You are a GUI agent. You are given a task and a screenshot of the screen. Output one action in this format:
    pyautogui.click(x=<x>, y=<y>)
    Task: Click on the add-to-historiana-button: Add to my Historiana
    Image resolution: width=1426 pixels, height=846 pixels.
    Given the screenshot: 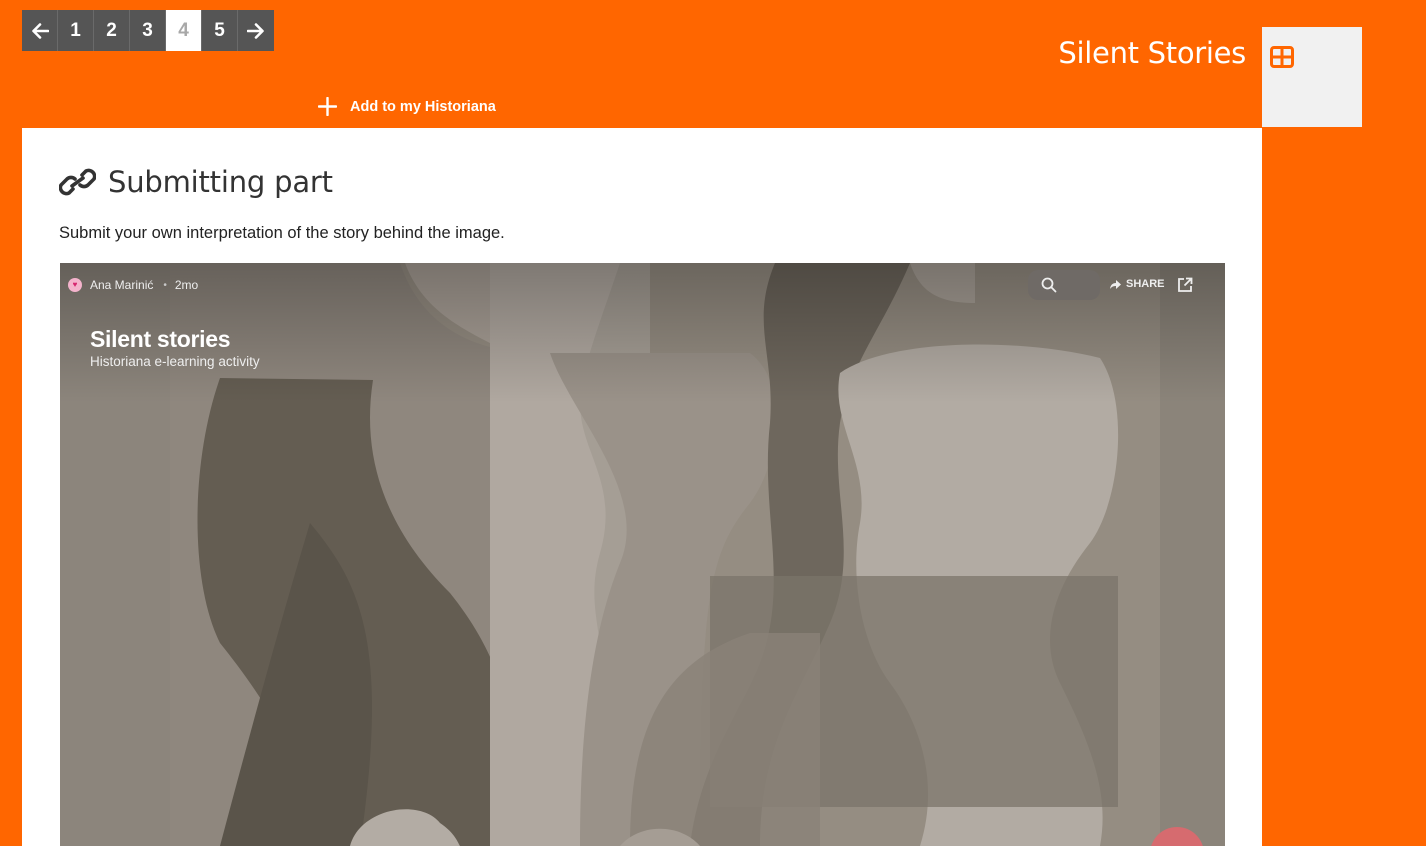 What is the action you would take?
    pyautogui.click(x=407, y=106)
    